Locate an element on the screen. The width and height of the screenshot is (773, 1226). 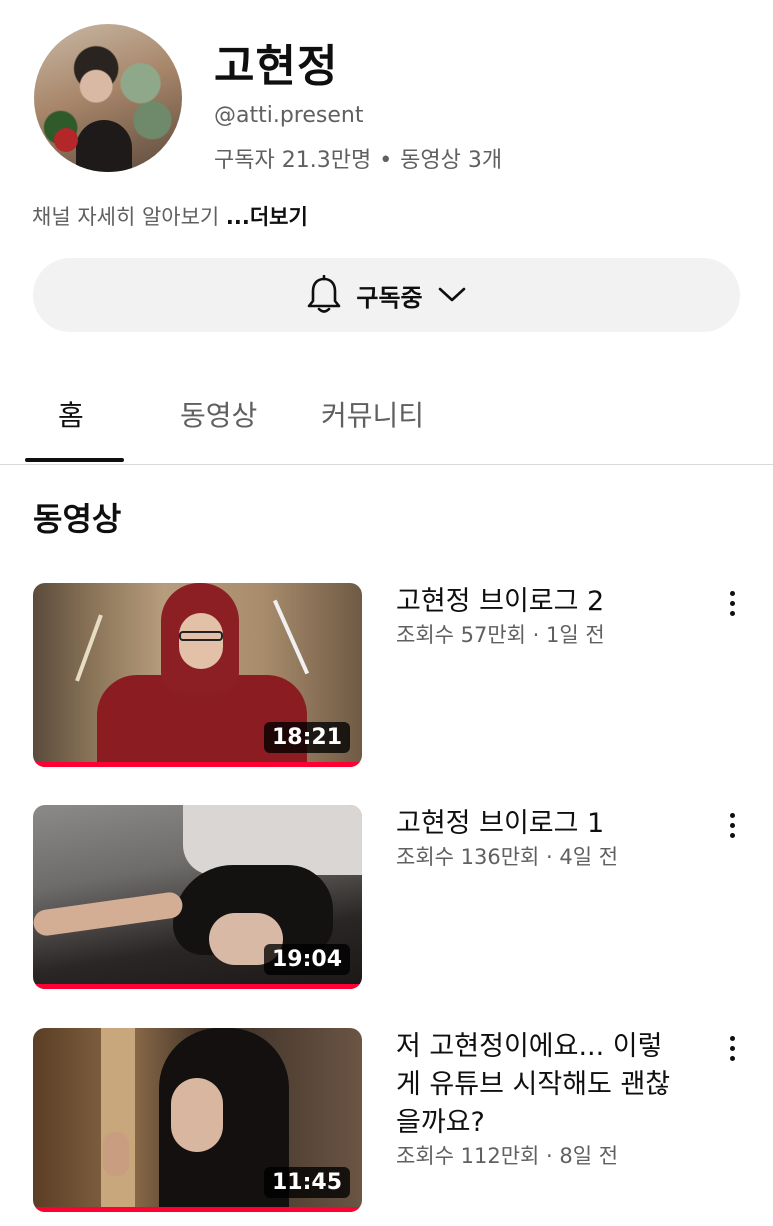
bell-icon is located at coordinates (324, 294).